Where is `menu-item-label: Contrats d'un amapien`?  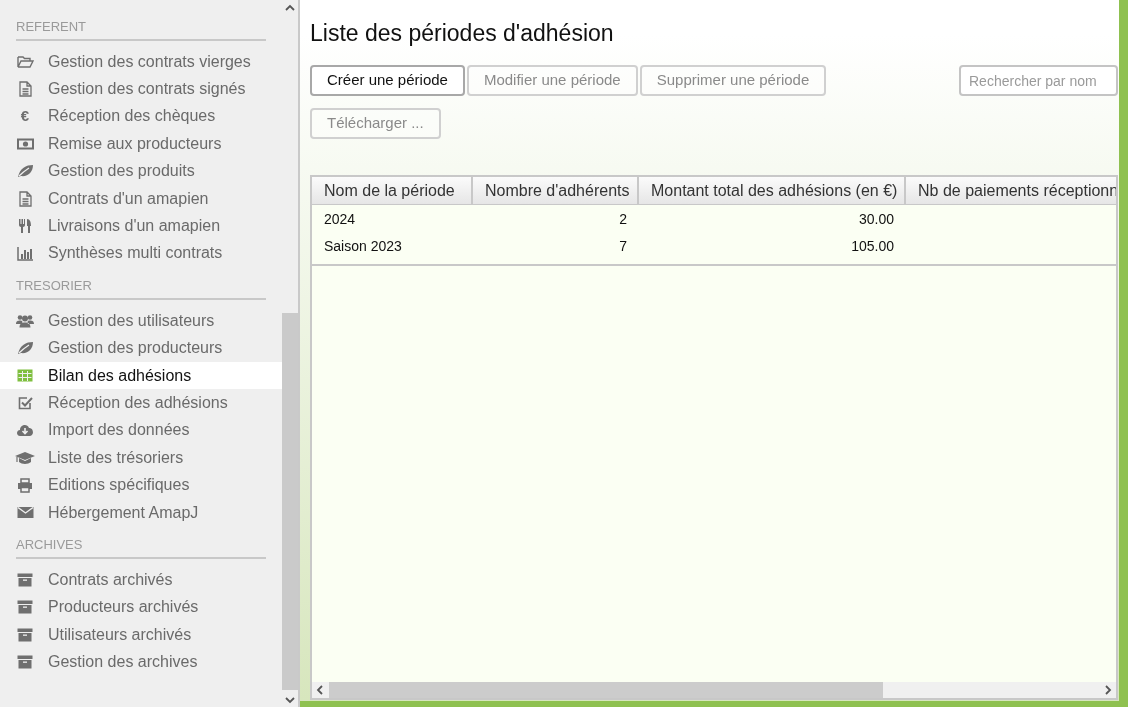 menu-item-label: Contrats d'un amapien is located at coordinates (128, 198).